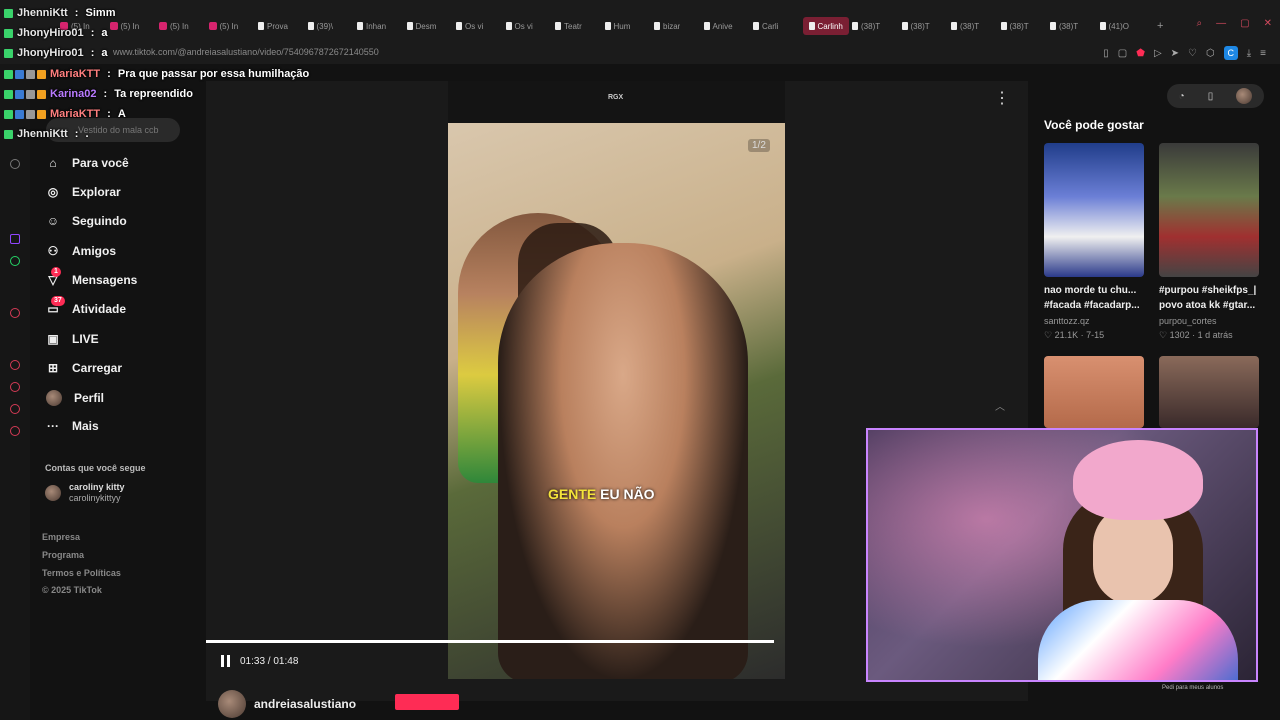  I want to click on author-row: andreiasalustiano, so click(287, 704).